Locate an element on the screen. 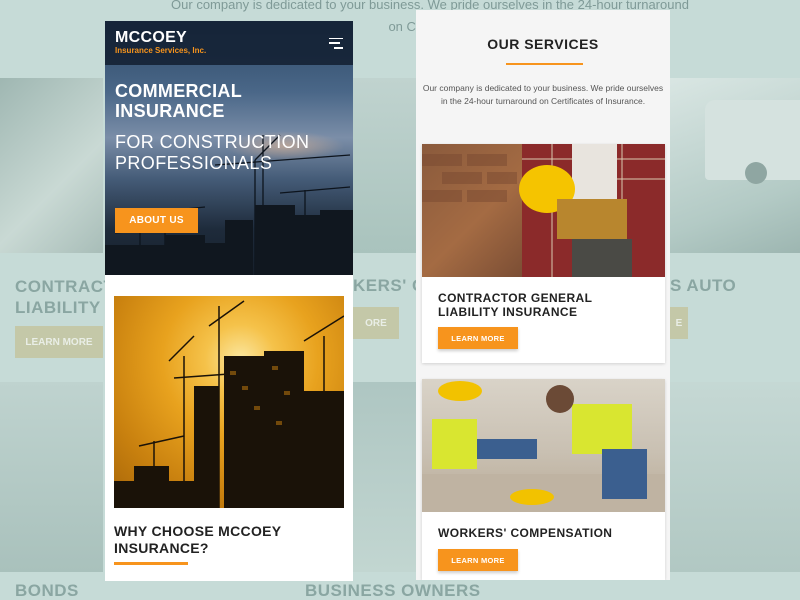 The height and width of the screenshot is (600, 800). background-van-image is located at coordinates (752, 142).